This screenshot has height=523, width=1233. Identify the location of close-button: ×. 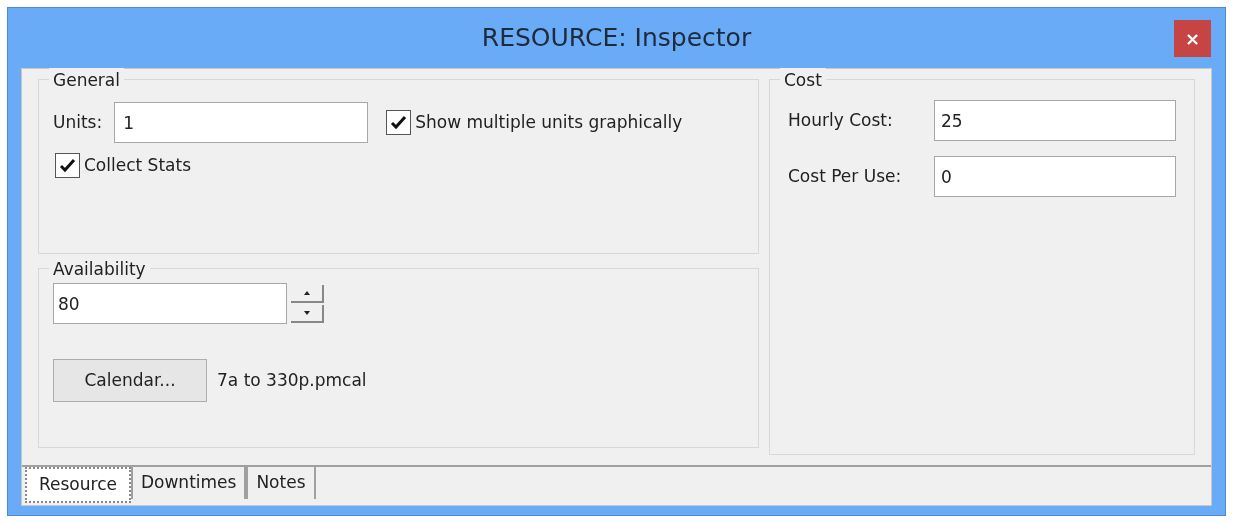
(1192, 38).